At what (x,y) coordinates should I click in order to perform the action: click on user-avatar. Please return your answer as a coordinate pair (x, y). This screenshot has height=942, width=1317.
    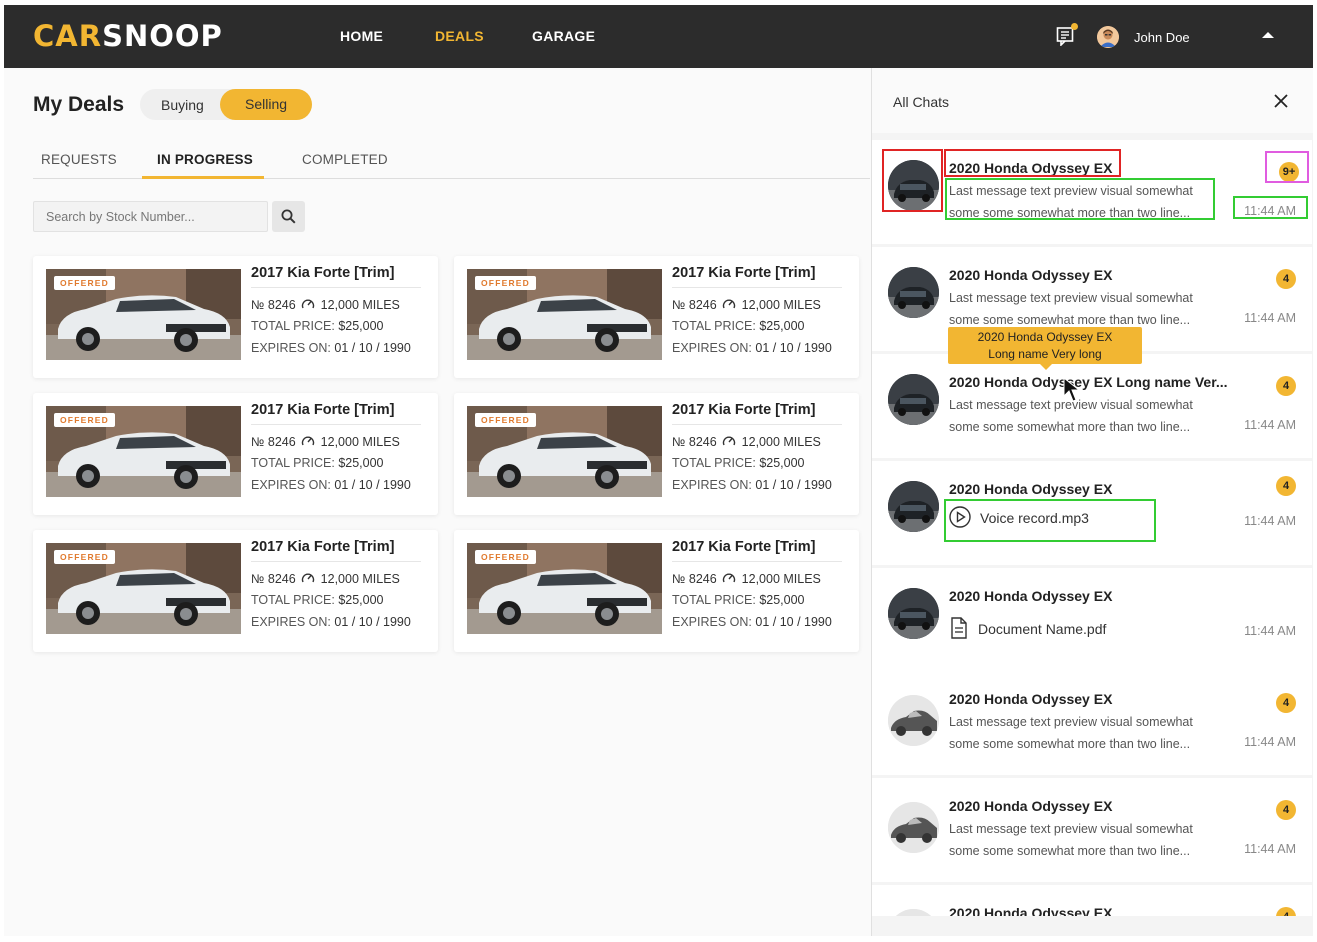
    Looking at the image, I should click on (1108, 37).